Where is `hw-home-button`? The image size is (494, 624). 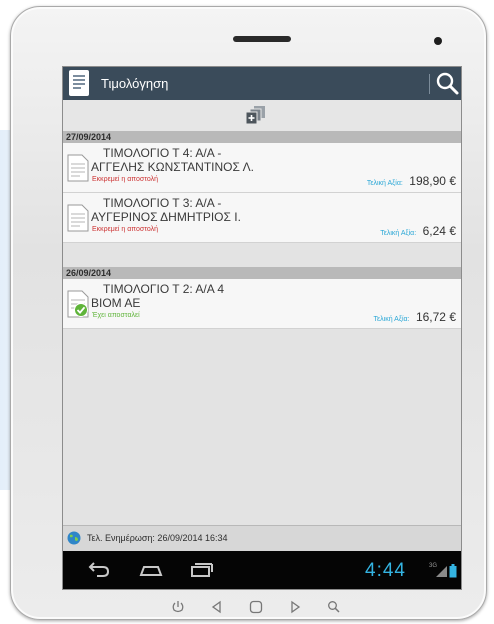
hw-home-button is located at coordinates (256, 607).